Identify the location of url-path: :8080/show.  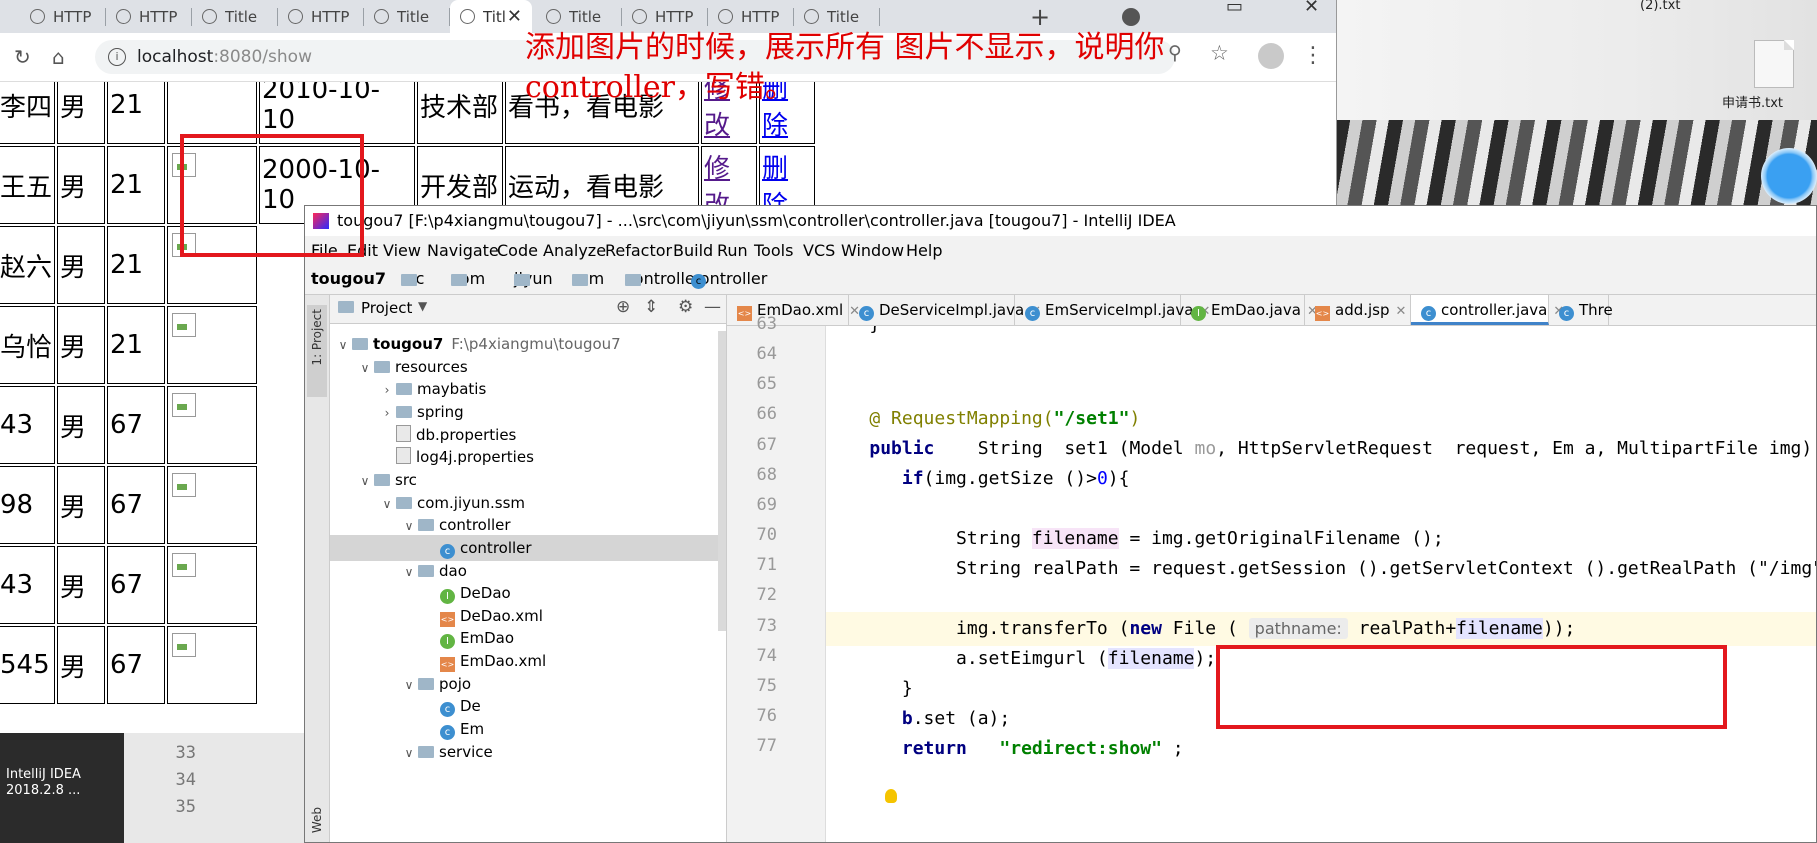
(262, 57).